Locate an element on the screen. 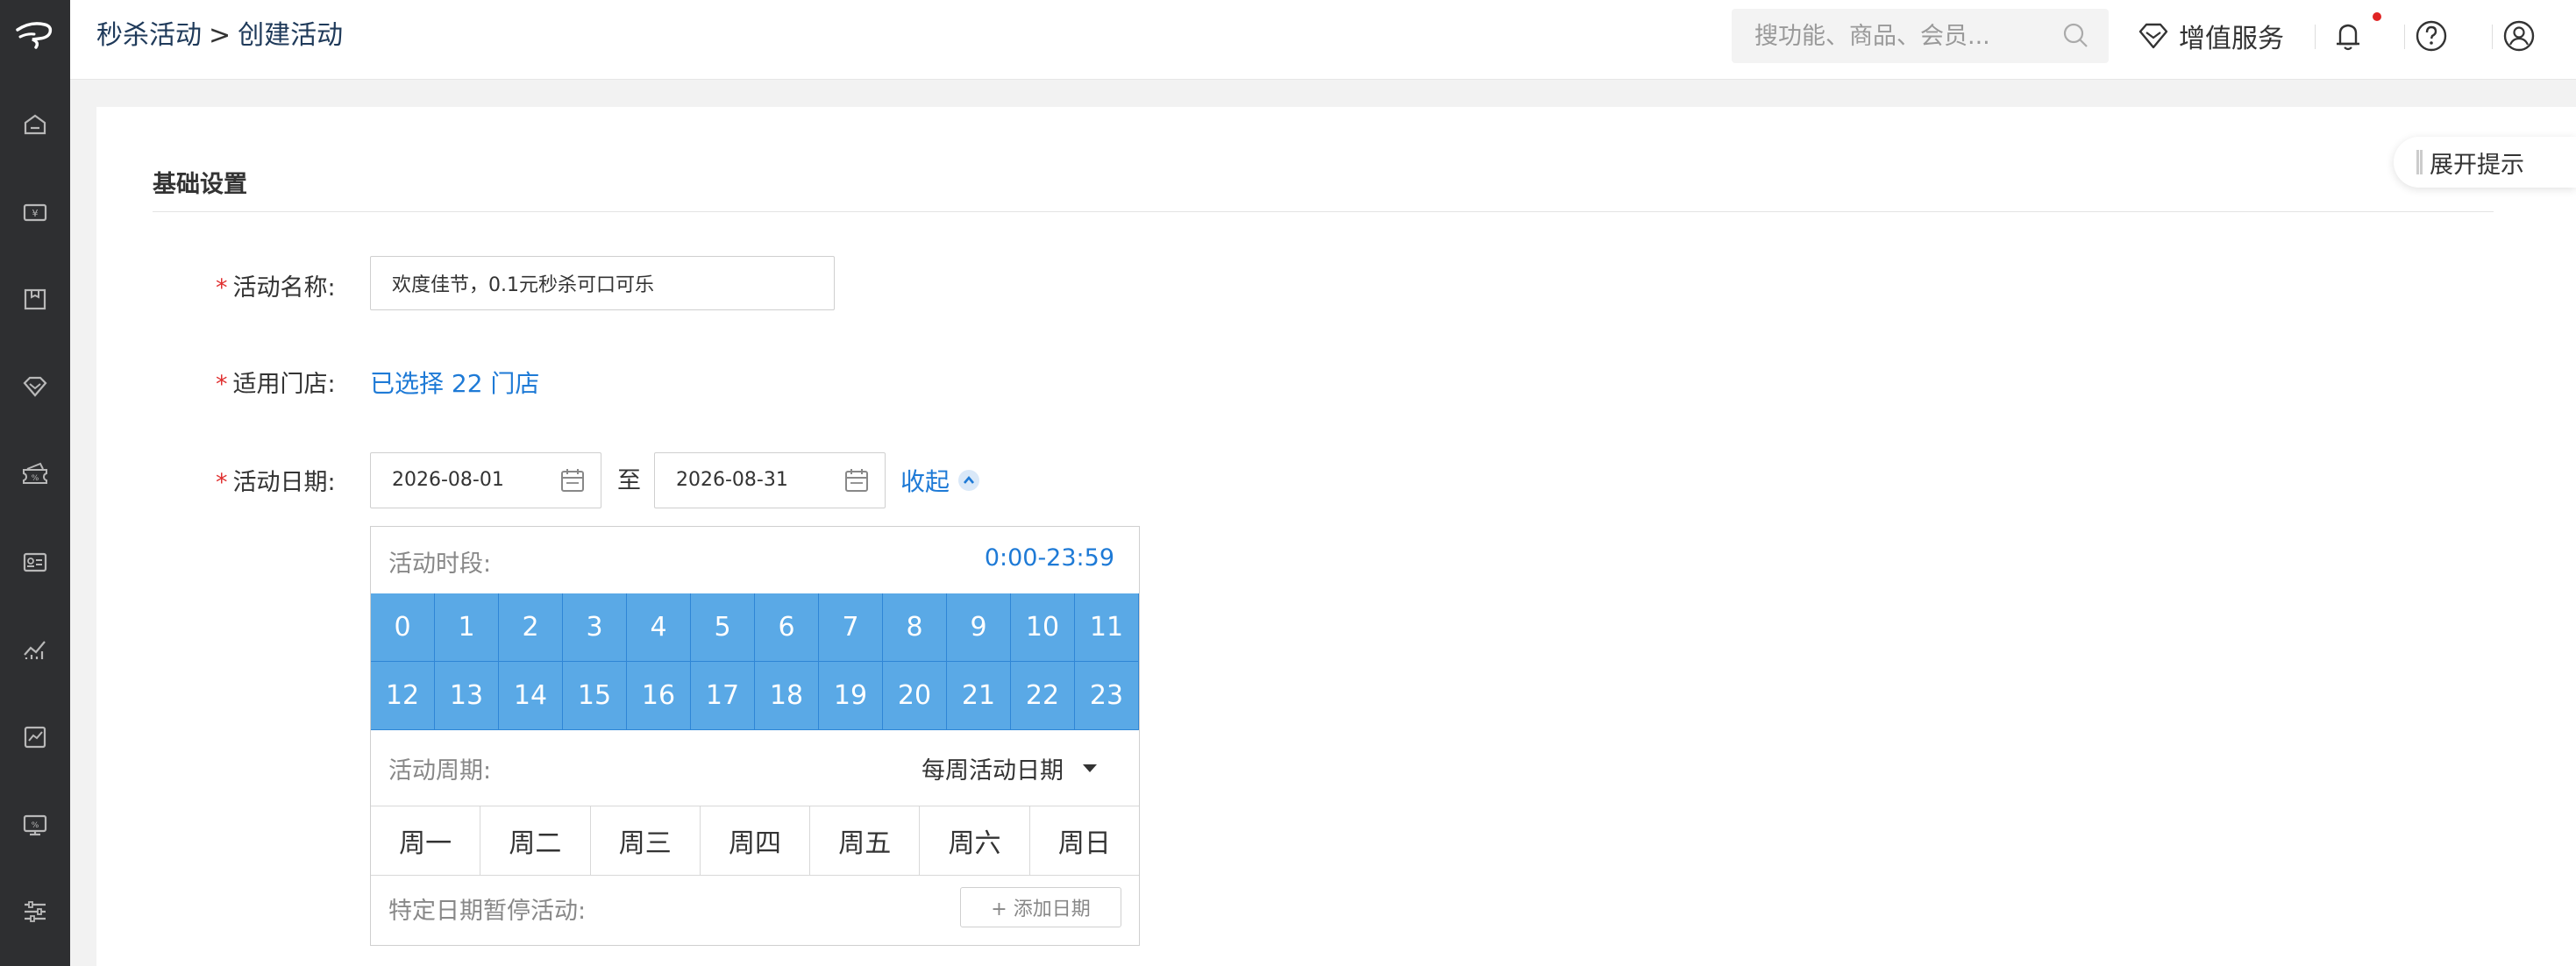 This screenshot has width=2576, height=966. collapse-label: 收起 is located at coordinates (925, 481).